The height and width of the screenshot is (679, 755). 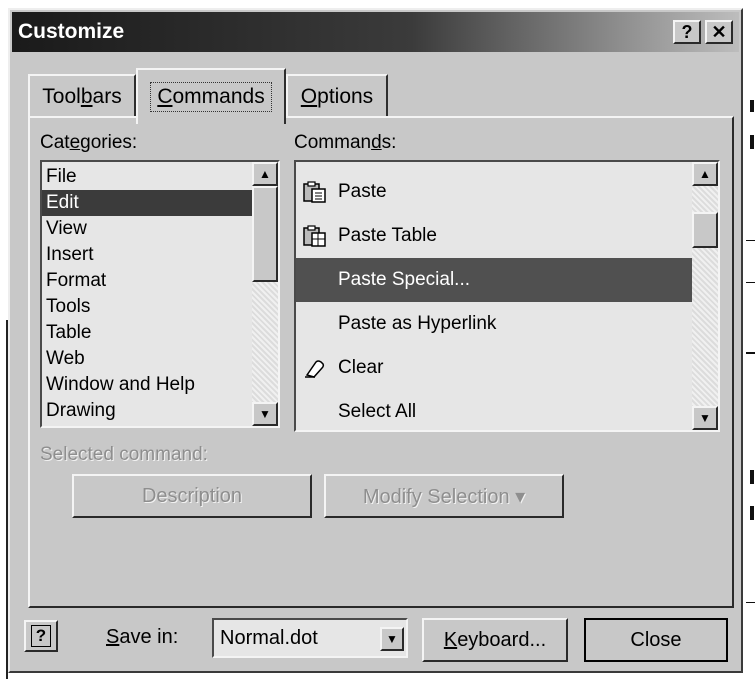 I want to click on command-item: Paste Table, so click(x=494, y=236).